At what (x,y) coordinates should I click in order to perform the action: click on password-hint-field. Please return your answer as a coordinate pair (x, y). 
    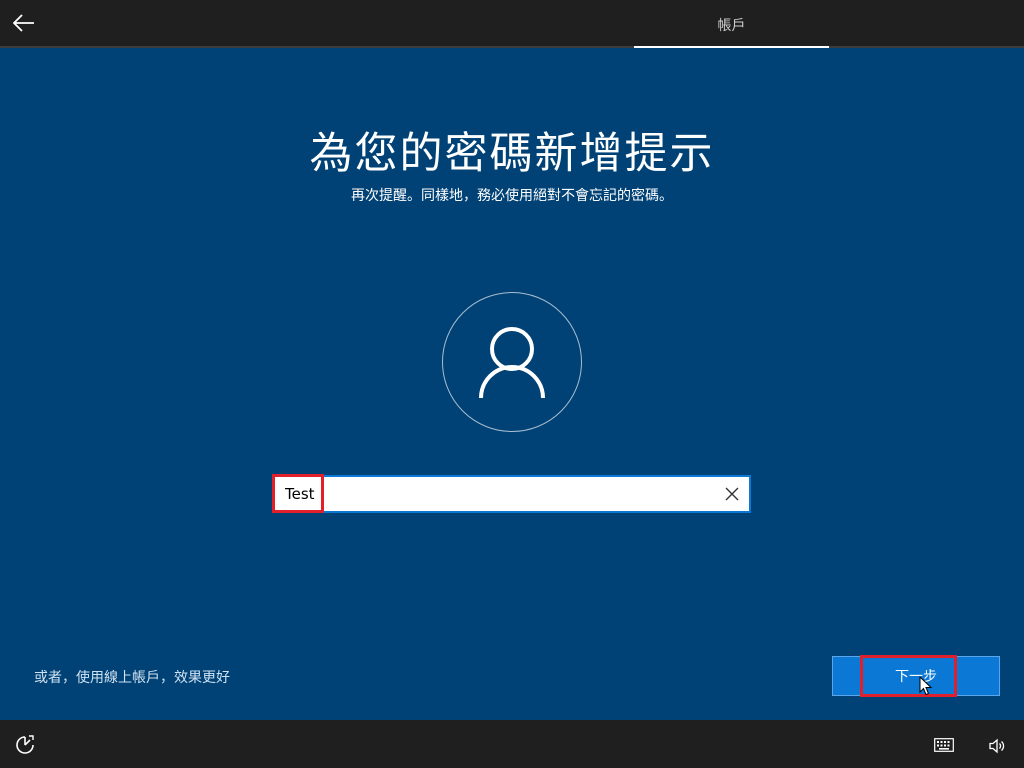
    Looking at the image, I should click on (512, 494).